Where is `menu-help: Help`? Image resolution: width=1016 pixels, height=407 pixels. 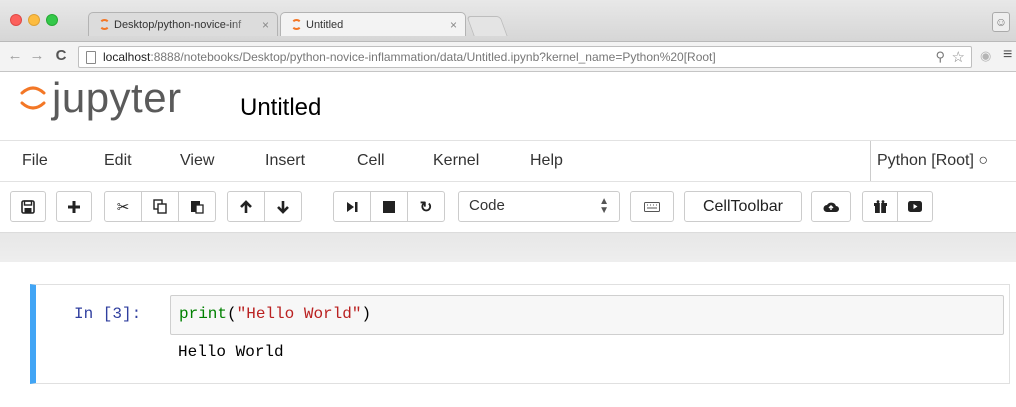 menu-help: Help is located at coordinates (546, 161).